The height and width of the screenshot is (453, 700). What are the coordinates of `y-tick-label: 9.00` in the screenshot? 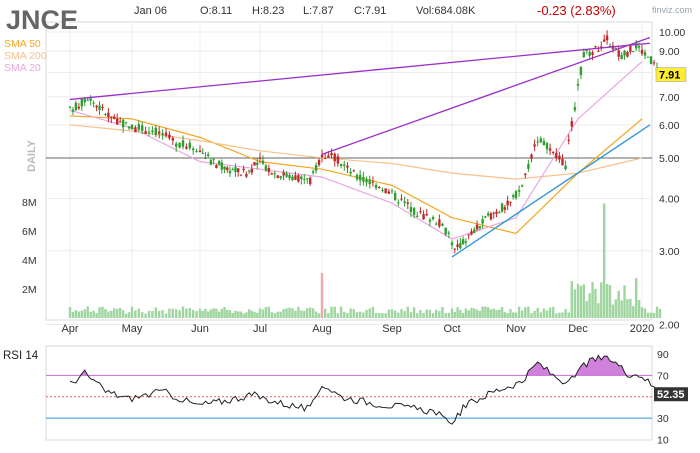 It's located at (669, 52).